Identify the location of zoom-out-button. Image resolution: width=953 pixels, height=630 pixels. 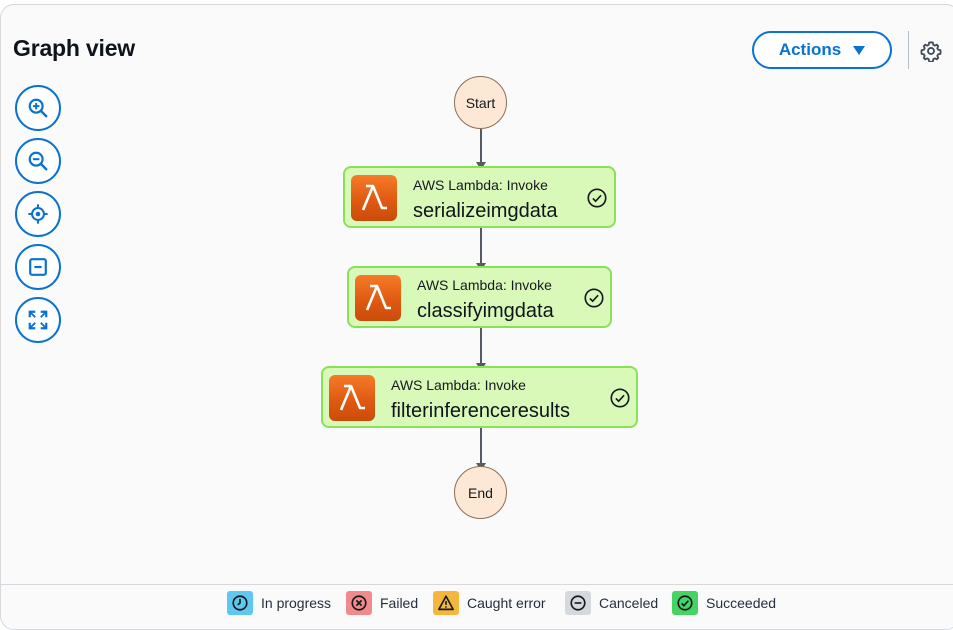
(38, 161).